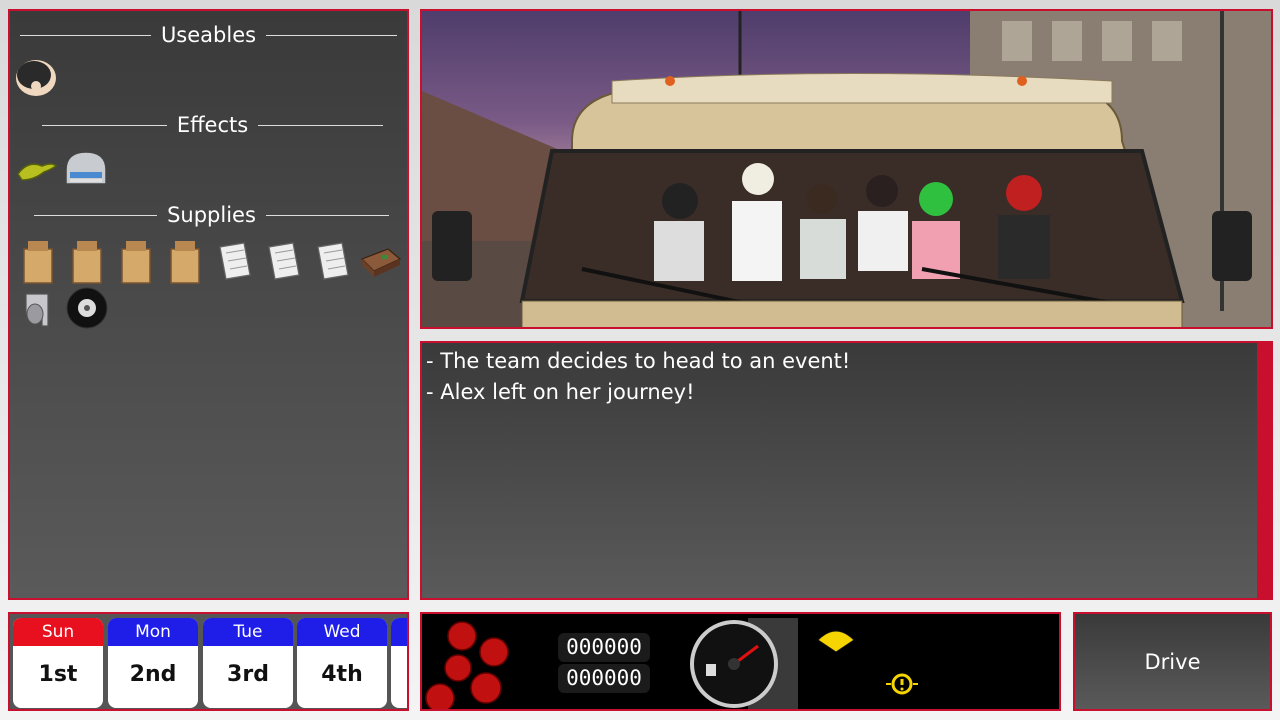 The image size is (1280, 720). I want to click on day-name: Sun, so click(58, 632).